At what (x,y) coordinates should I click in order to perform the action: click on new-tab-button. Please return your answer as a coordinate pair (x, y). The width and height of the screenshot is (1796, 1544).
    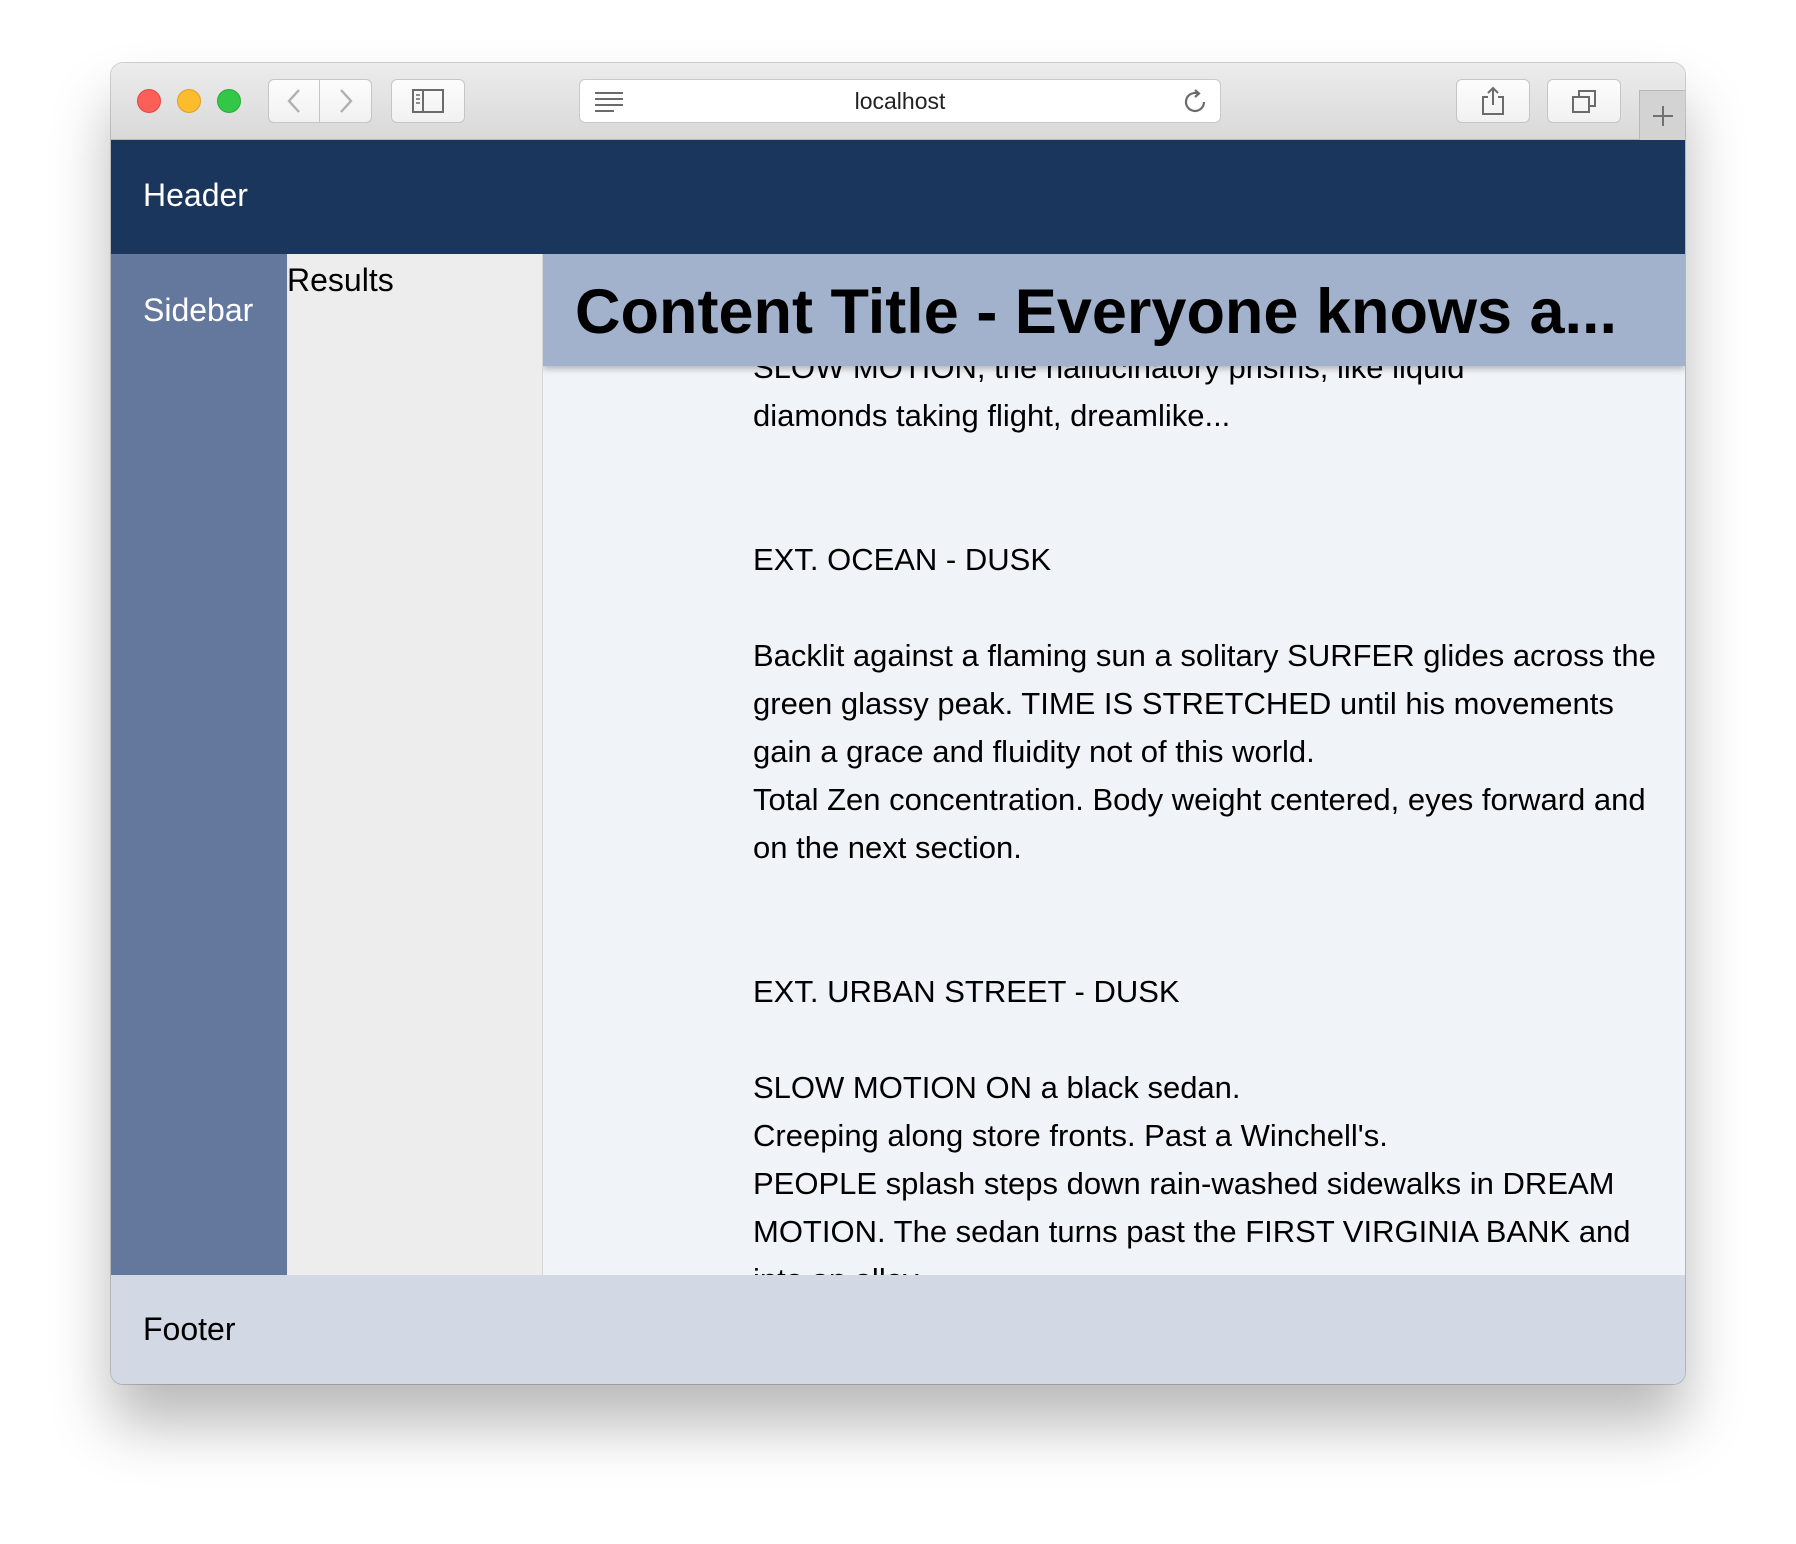
    Looking at the image, I should click on (1662, 115).